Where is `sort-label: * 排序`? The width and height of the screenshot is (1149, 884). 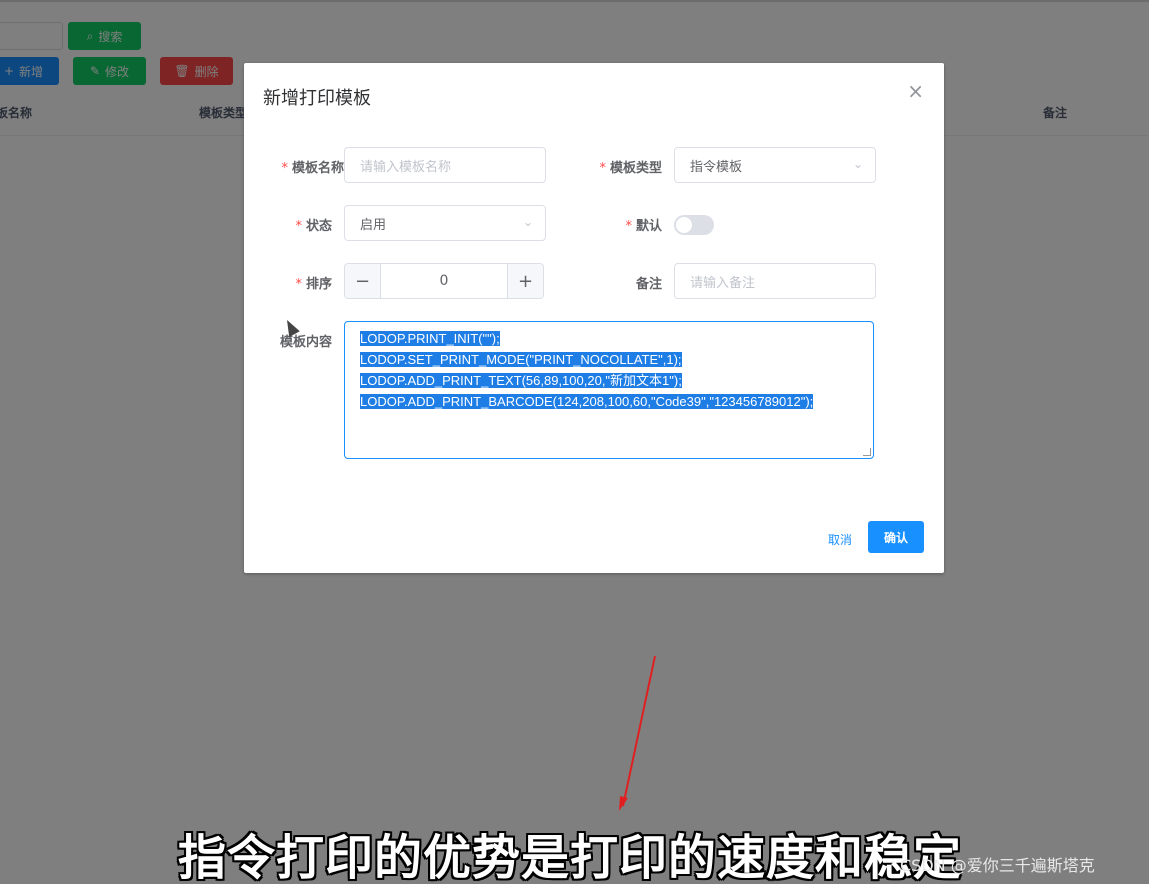 sort-label: * 排序 is located at coordinates (313, 284).